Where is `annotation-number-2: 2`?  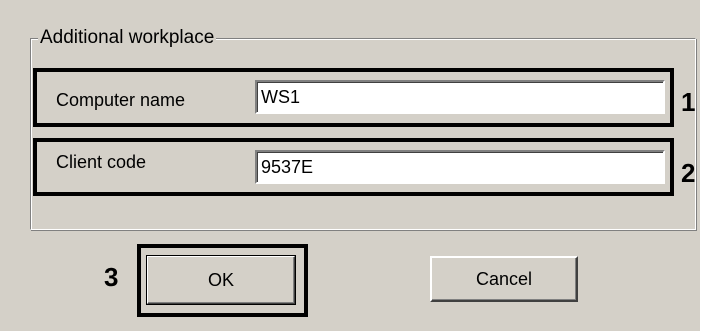 annotation-number-2: 2 is located at coordinates (688, 173).